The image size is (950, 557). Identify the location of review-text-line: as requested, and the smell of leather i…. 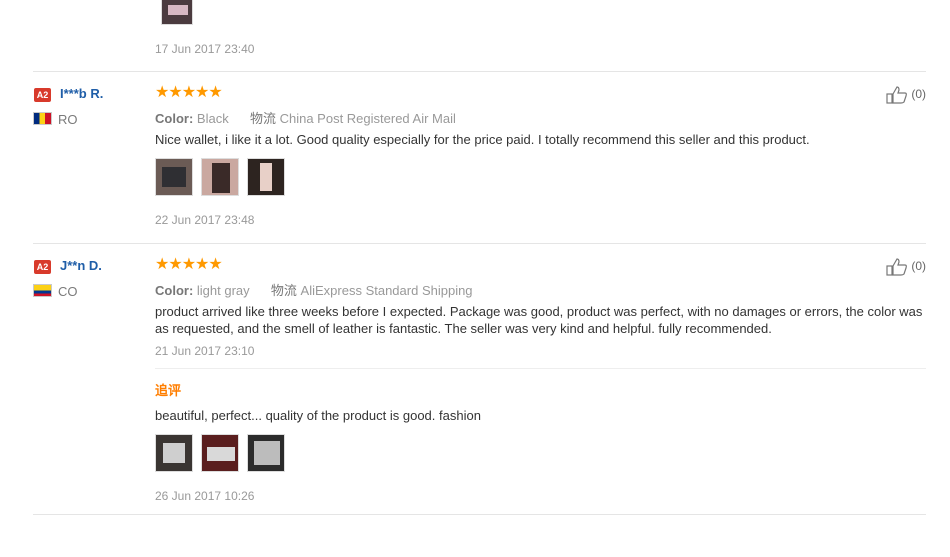
(463, 328).